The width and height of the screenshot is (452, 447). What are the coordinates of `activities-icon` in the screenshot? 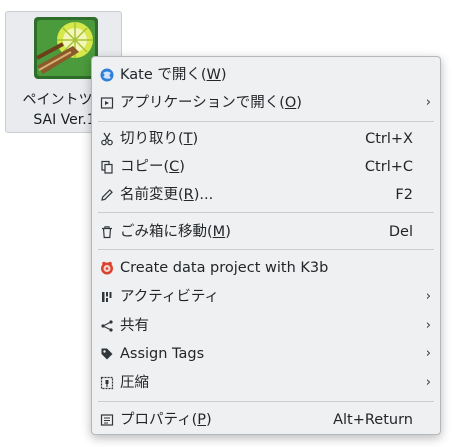 It's located at (107, 297).